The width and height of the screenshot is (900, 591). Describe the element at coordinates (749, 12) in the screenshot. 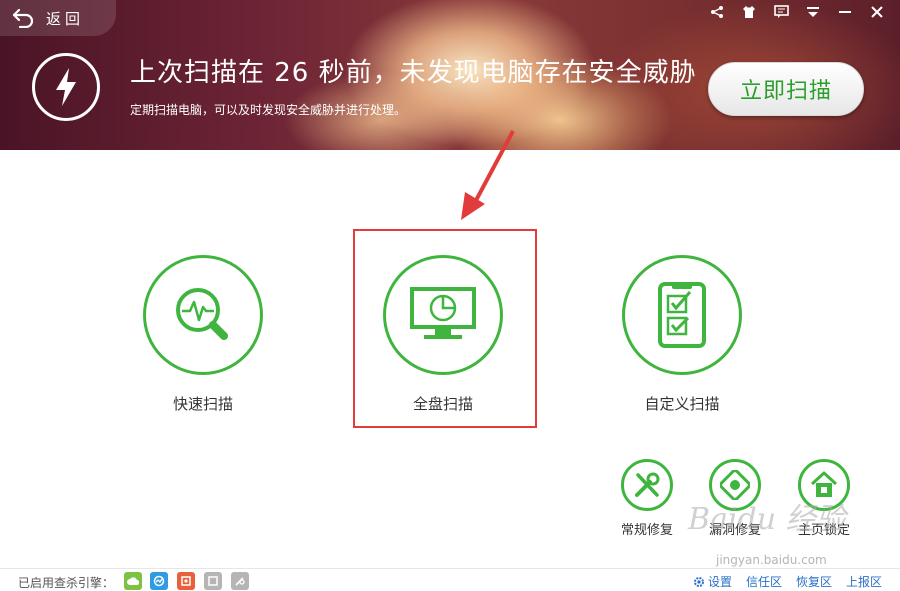

I see `skin-icon` at that location.